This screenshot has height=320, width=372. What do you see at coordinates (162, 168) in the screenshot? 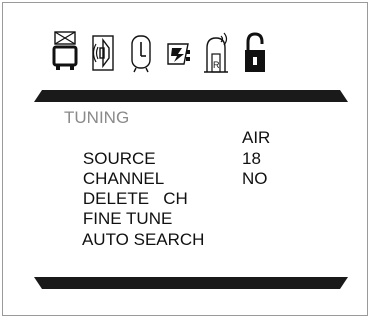
I see `menu-item-channel: CHANNEL 18` at bounding box center [162, 168].